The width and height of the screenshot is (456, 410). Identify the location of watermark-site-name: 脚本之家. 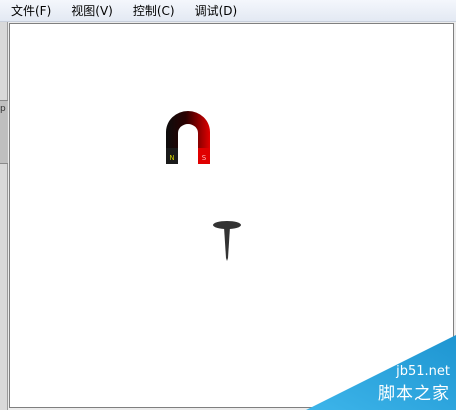
(414, 394).